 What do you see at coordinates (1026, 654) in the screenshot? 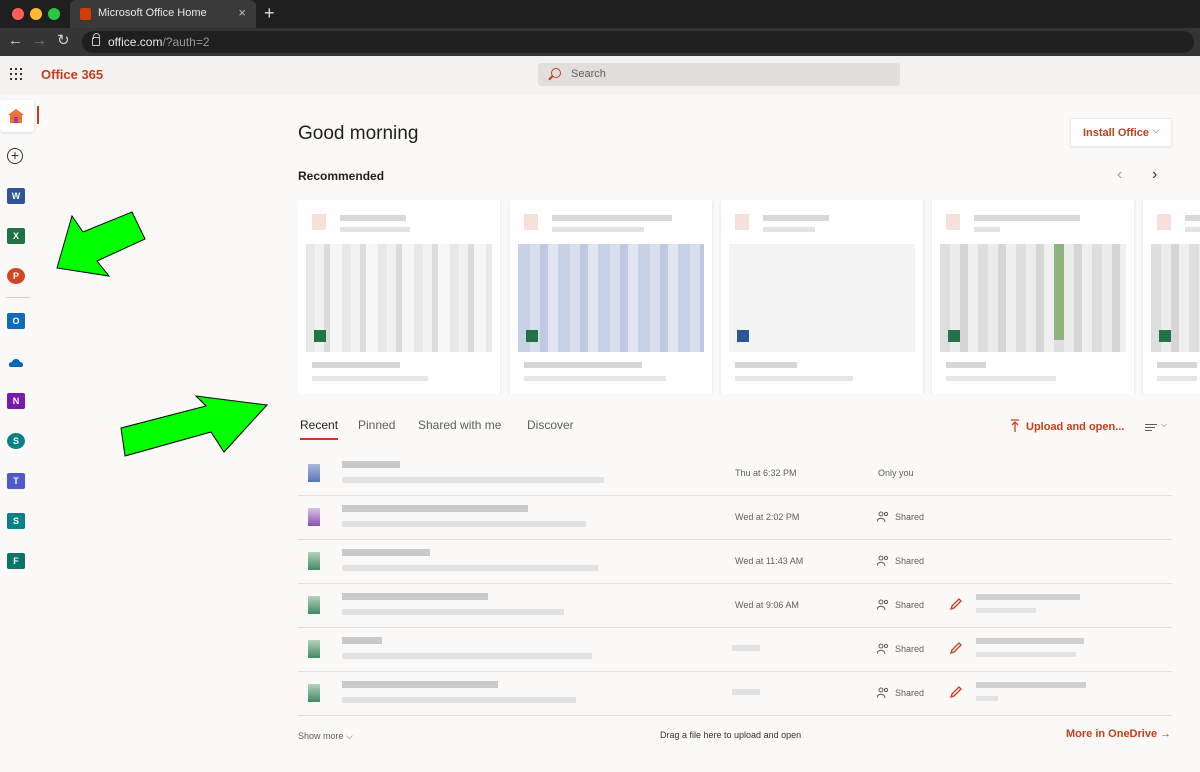
I see `activity-time` at bounding box center [1026, 654].